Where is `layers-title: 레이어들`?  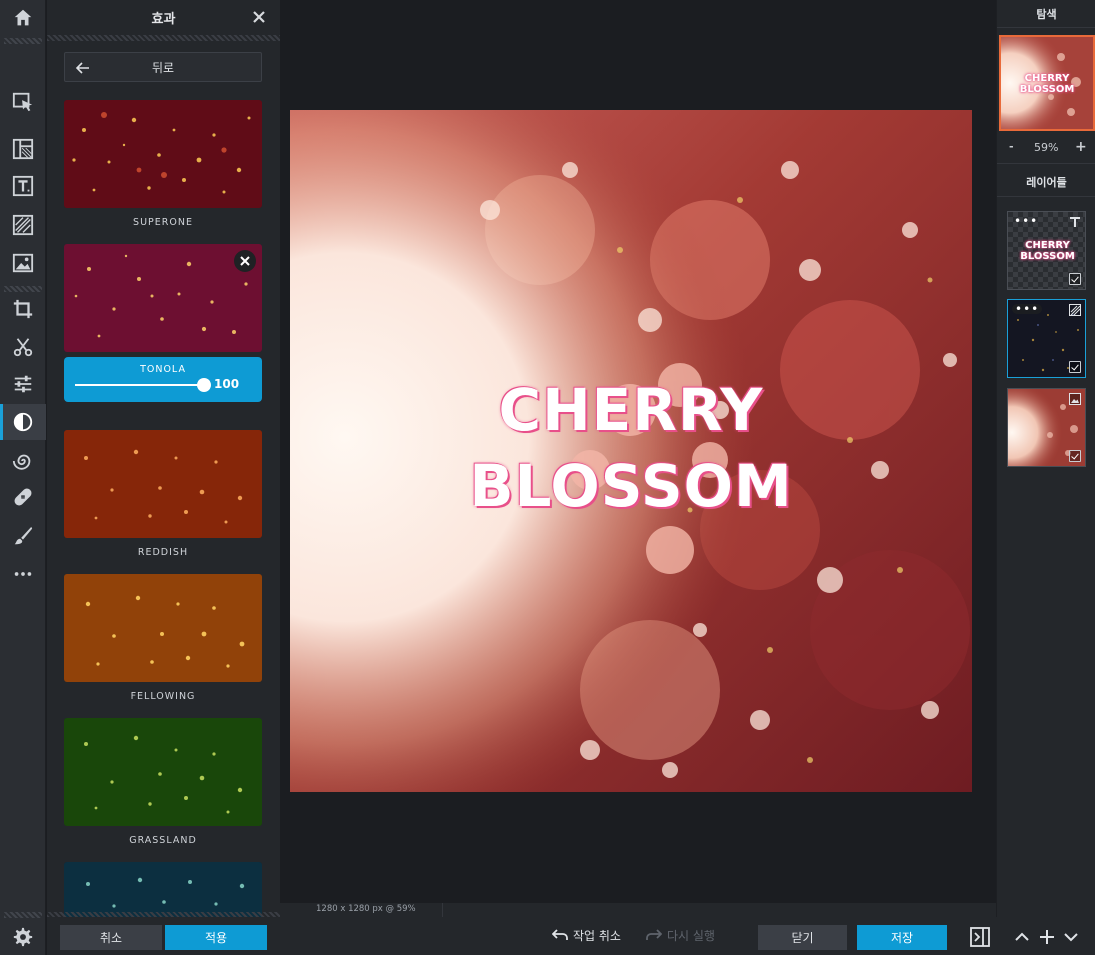
layers-title: 레이어들 is located at coordinates (1046, 182).